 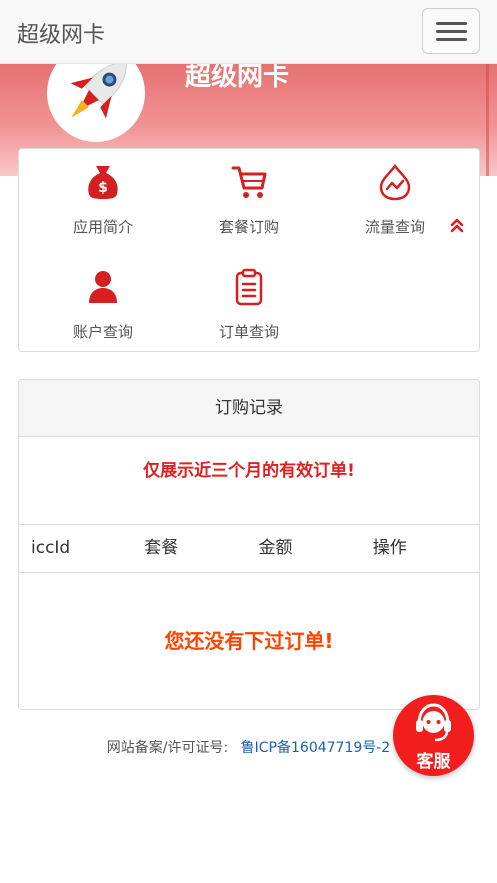 What do you see at coordinates (316, 748) in the screenshot?
I see `icp-link: 鲁ICP备16047719号-2` at bounding box center [316, 748].